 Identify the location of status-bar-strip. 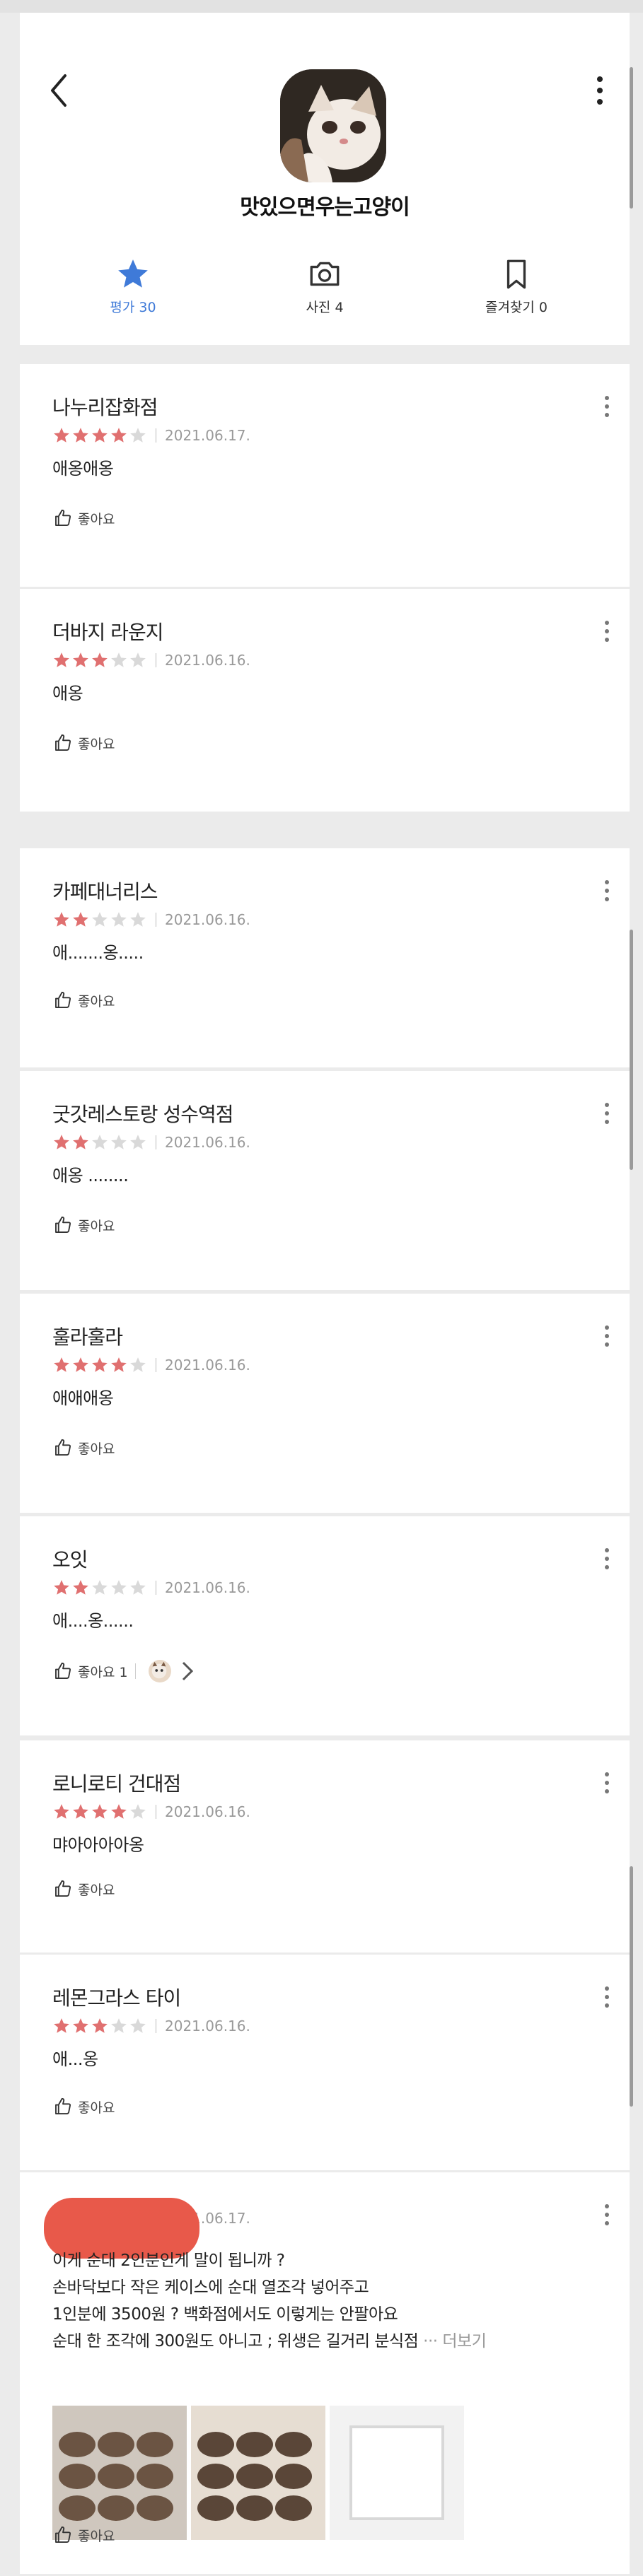
(321, 7).